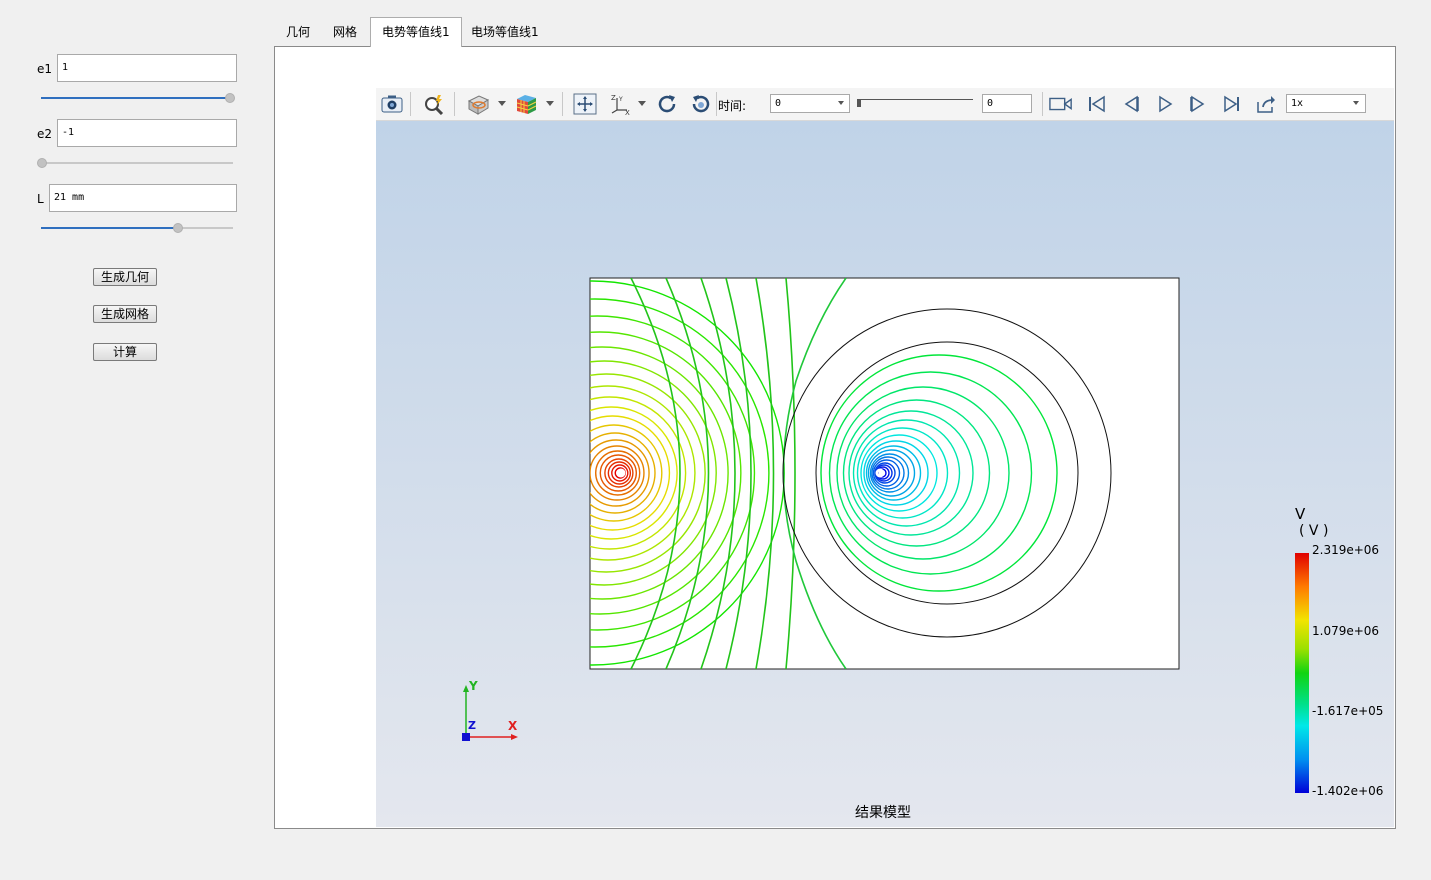 This screenshot has height=880, width=1431. What do you see at coordinates (1198, 104) in the screenshot?
I see `step-forward-icon` at bounding box center [1198, 104].